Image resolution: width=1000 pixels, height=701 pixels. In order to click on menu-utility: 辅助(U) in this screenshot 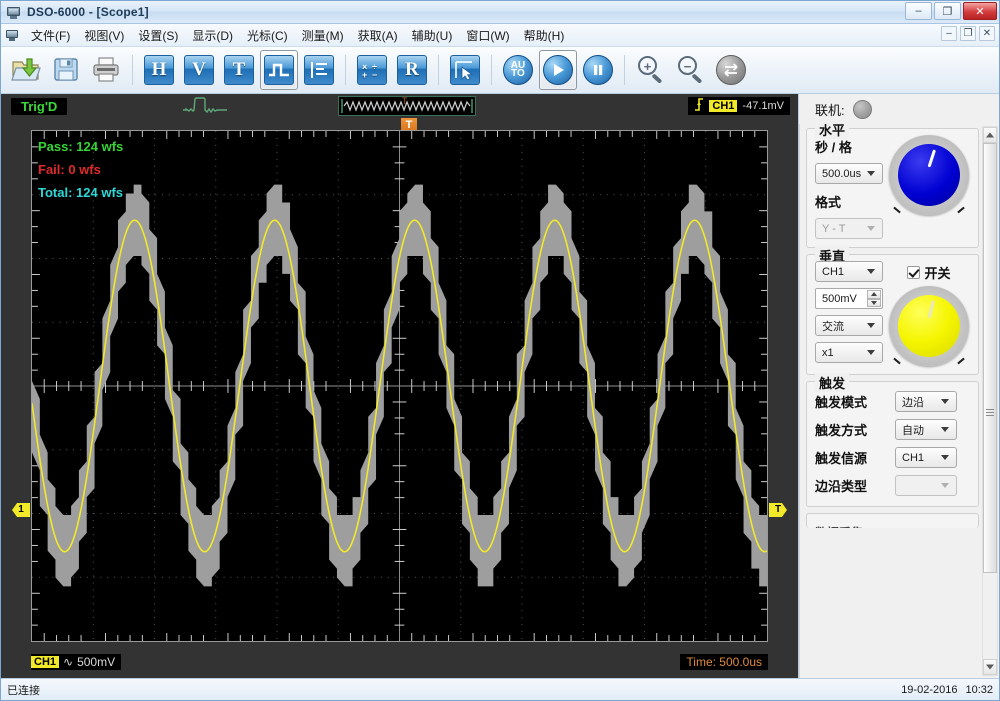, I will do `click(432, 35)`.